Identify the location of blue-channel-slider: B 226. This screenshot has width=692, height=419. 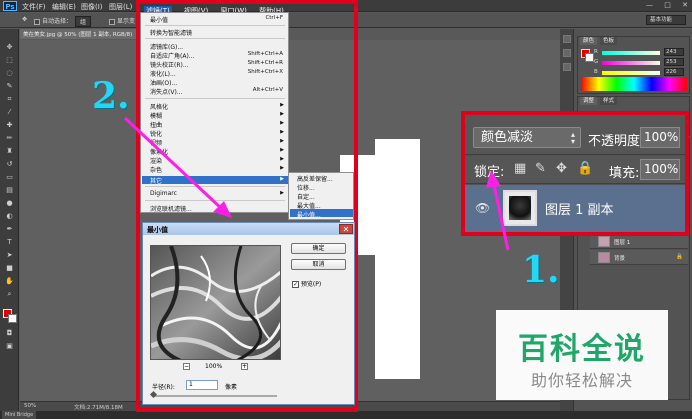
(641, 72).